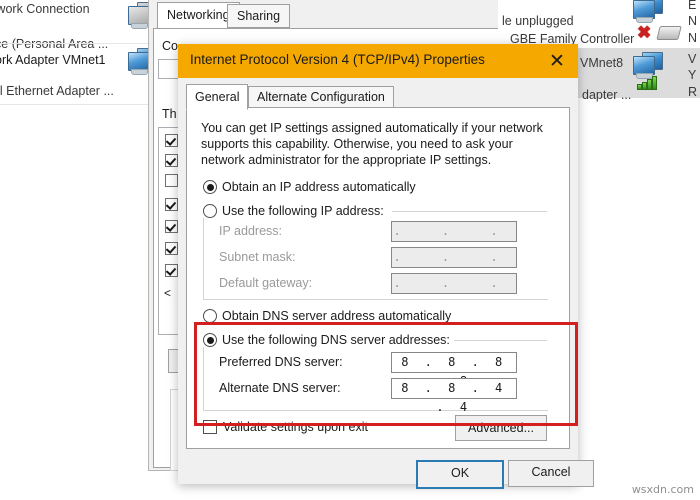 This screenshot has height=500, width=700. I want to click on radio-use-following-dns: Use the following DNS server addresses:, so click(328, 340).